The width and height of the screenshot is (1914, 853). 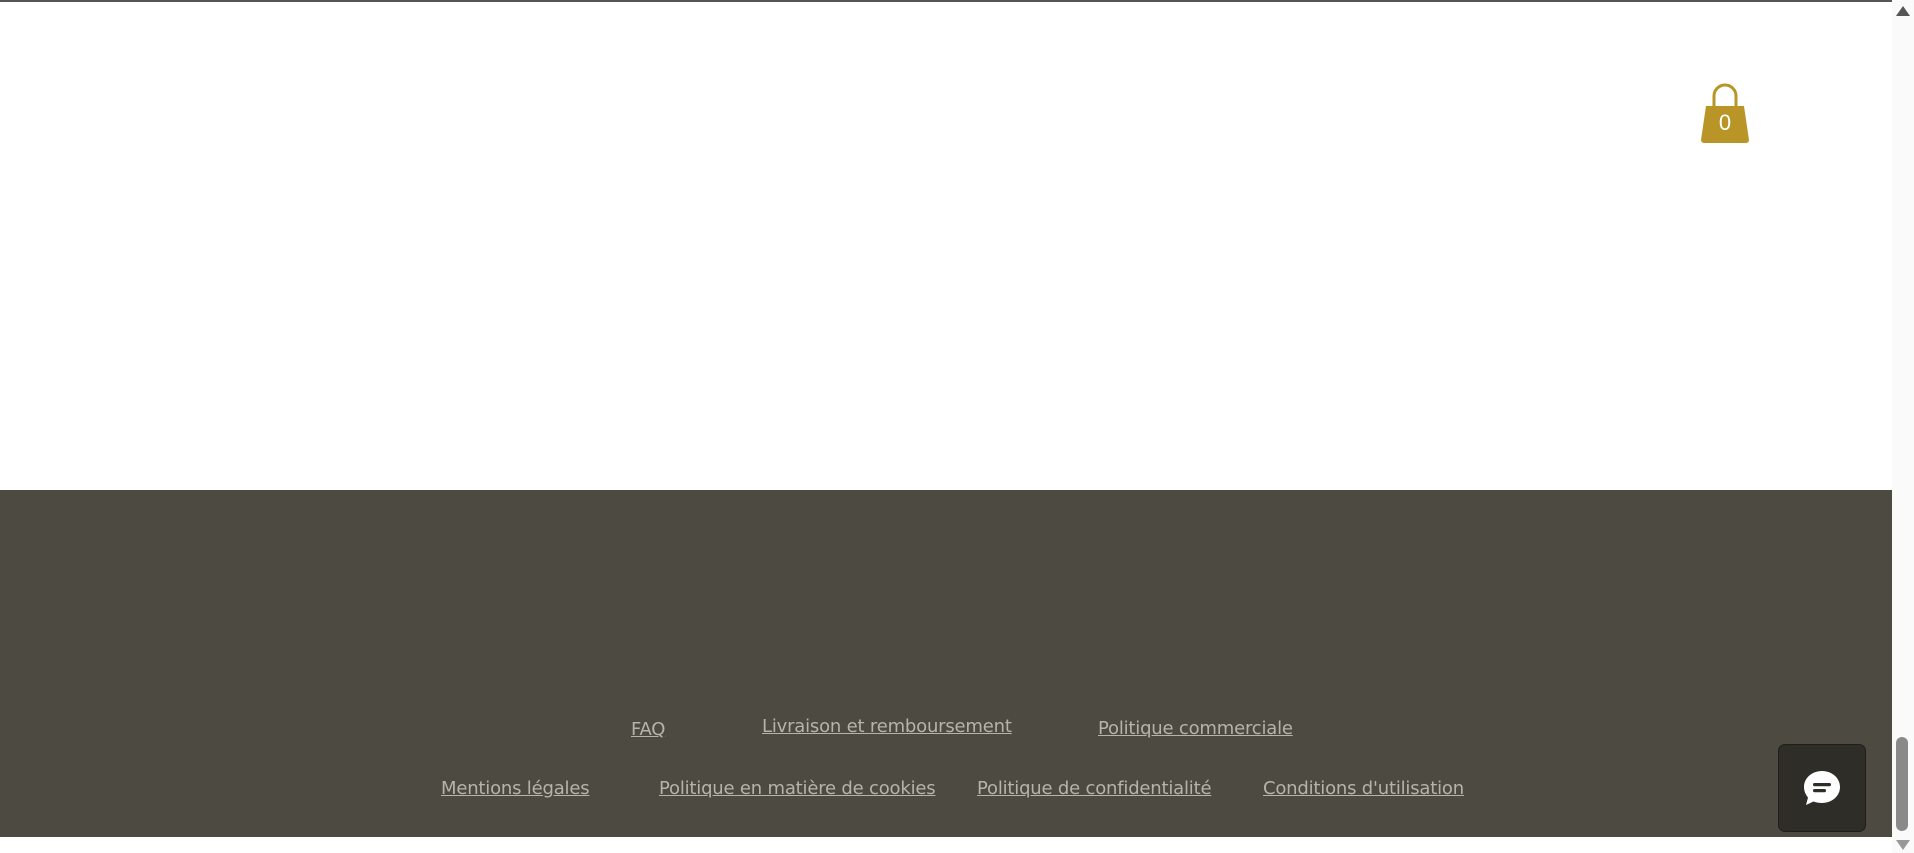 I want to click on chat-button, so click(x=1822, y=788).